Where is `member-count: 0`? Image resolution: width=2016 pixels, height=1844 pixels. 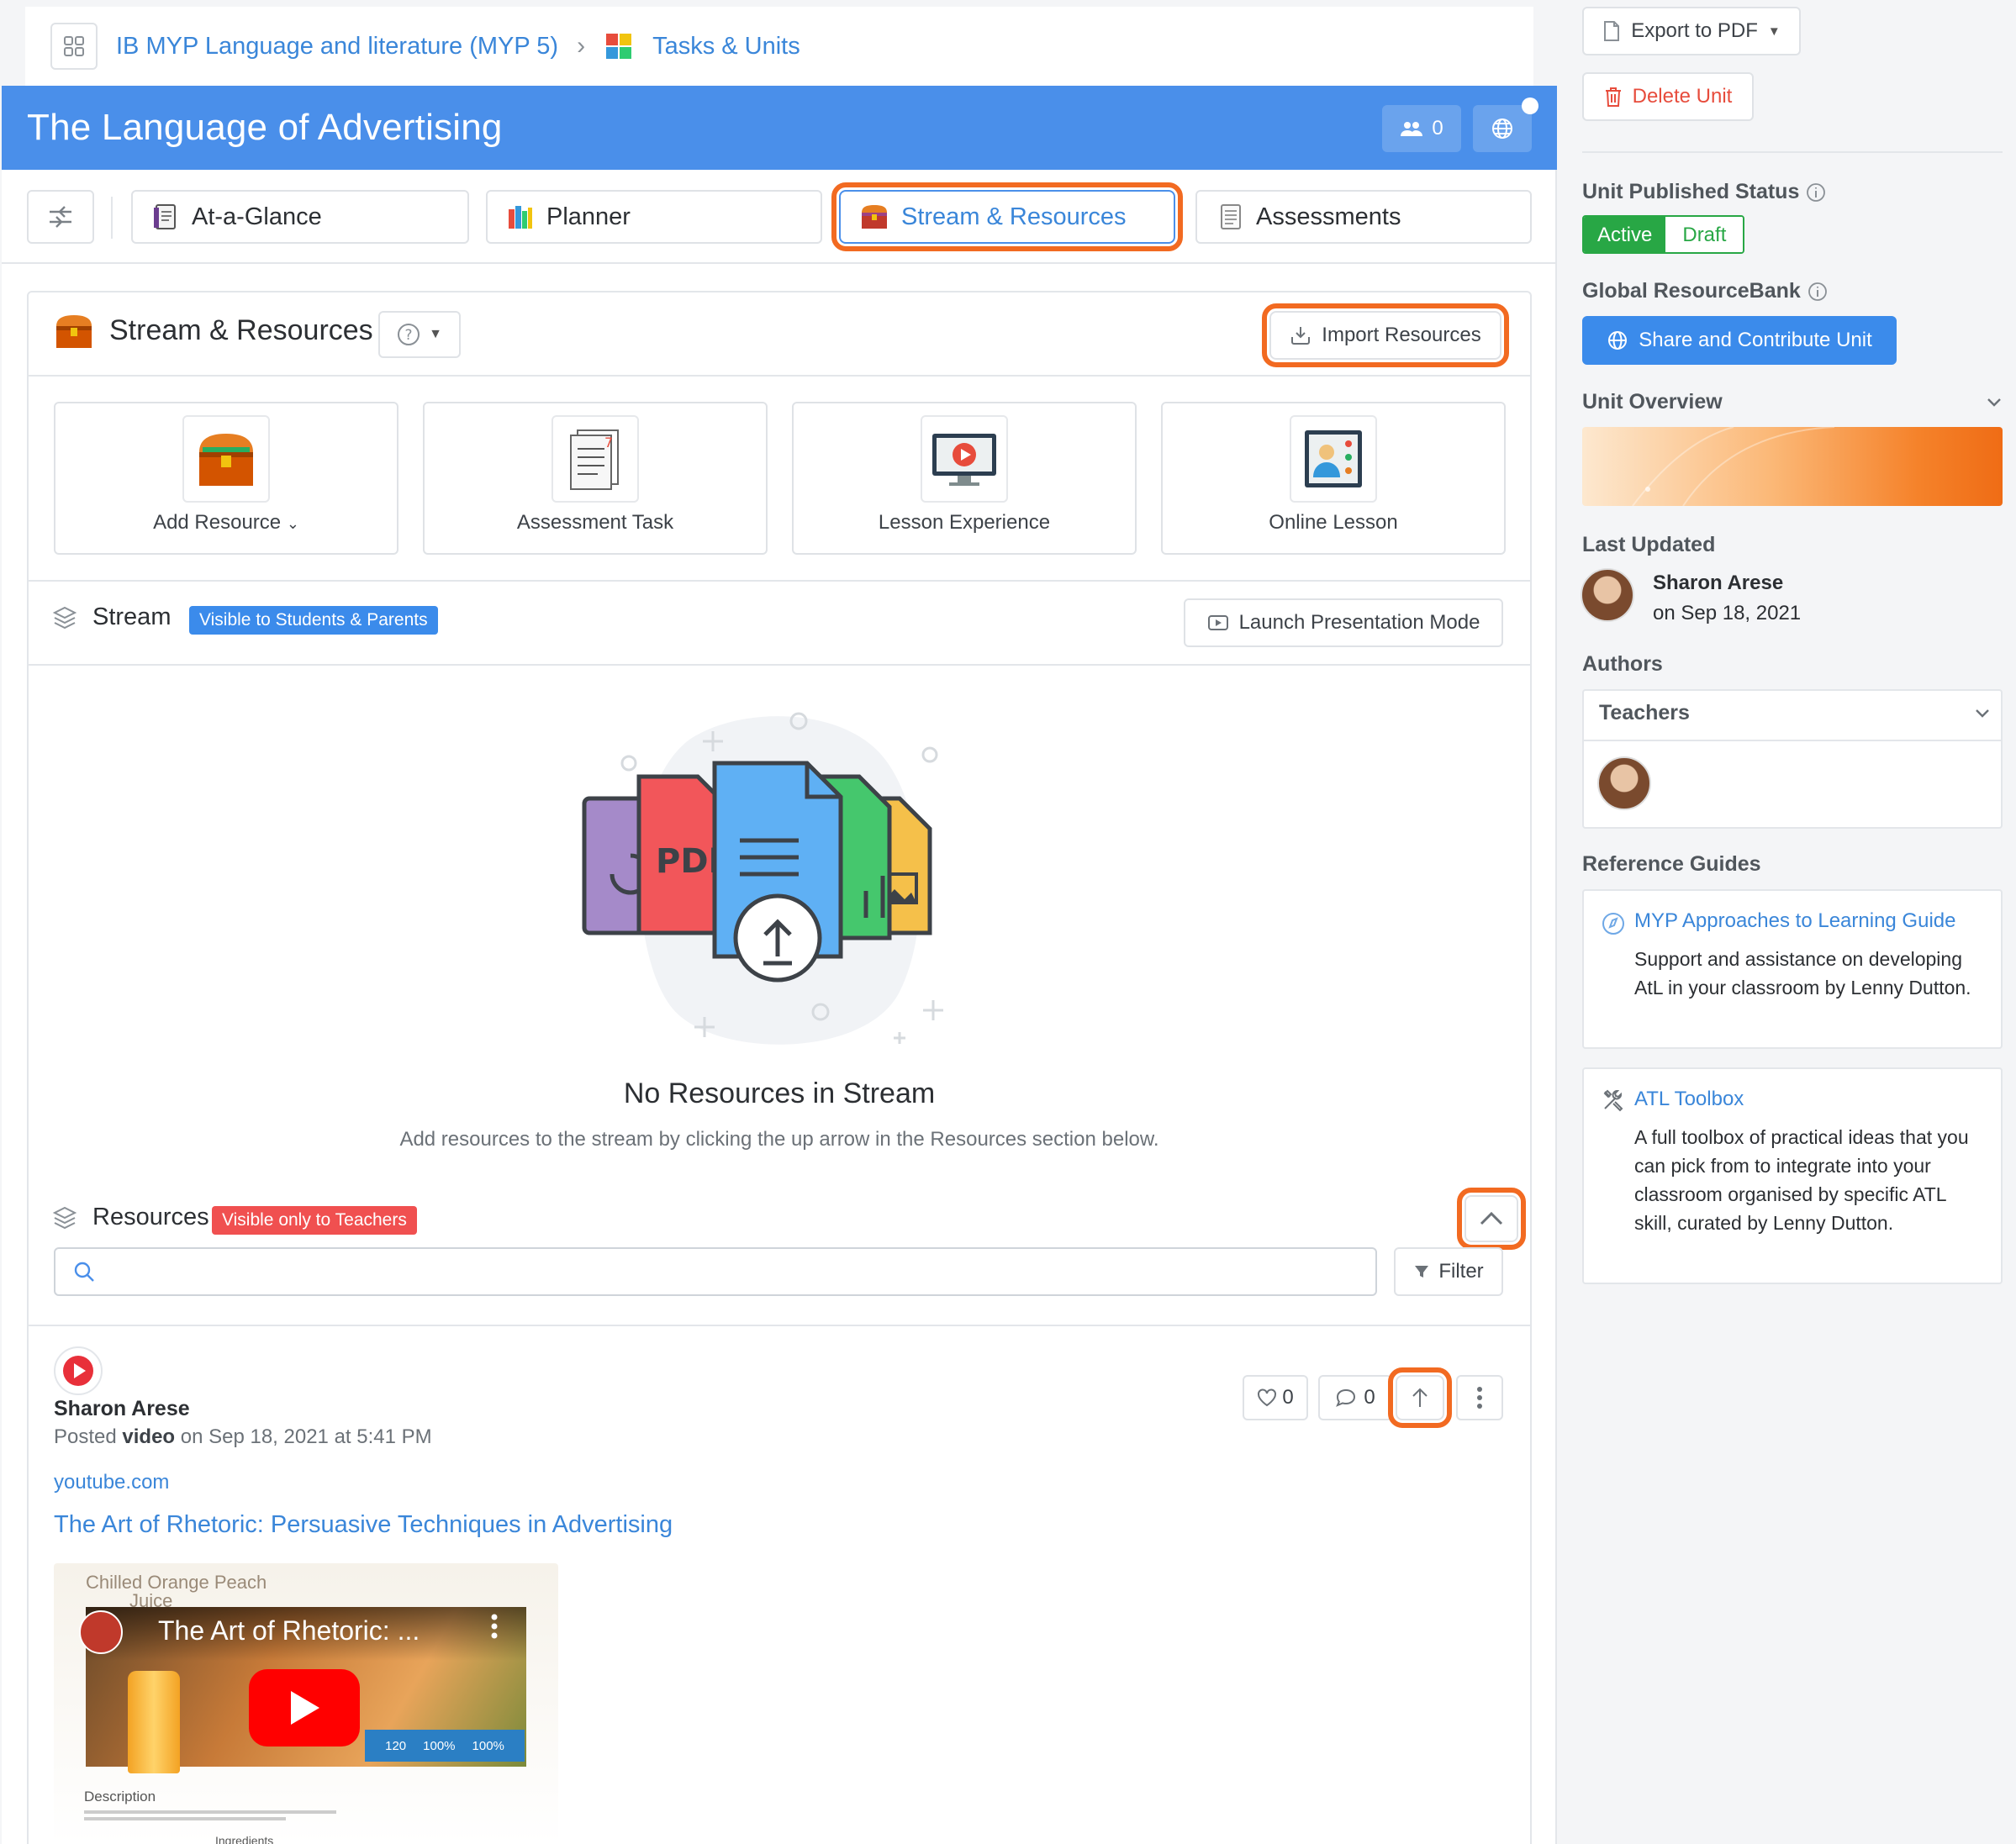 member-count: 0 is located at coordinates (1437, 128).